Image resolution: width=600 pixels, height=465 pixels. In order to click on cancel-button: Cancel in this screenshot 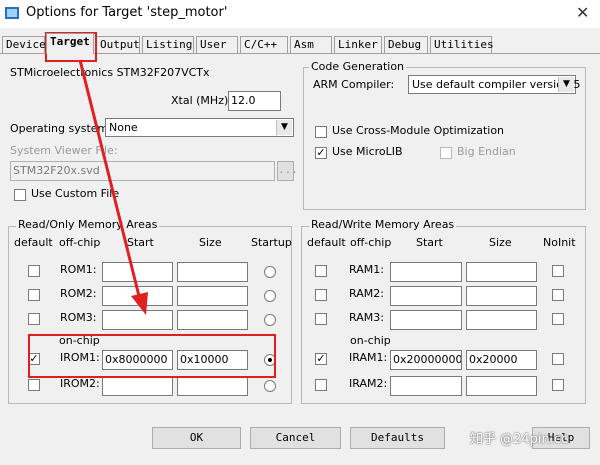, I will do `click(295, 438)`.